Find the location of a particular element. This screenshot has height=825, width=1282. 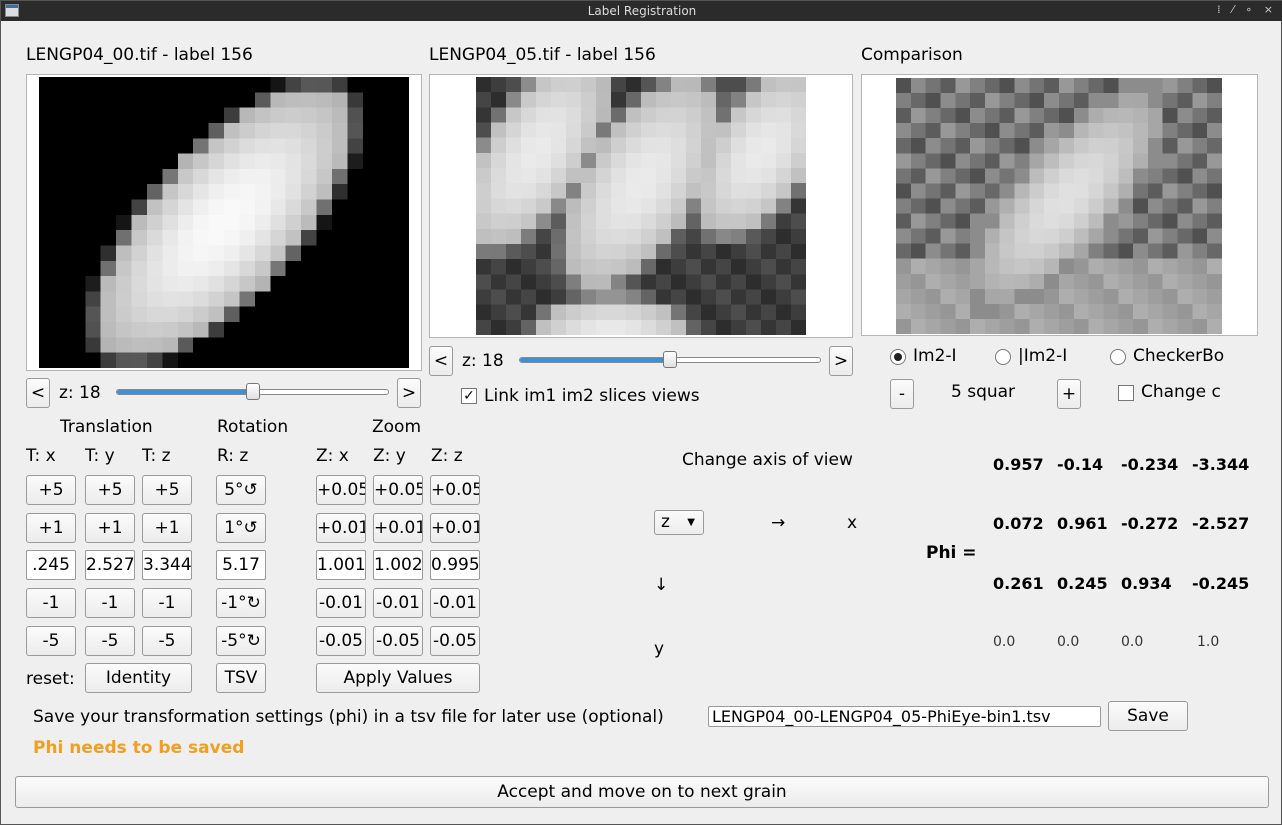

slice2-slider-fill is located at coordinates (595, 360).